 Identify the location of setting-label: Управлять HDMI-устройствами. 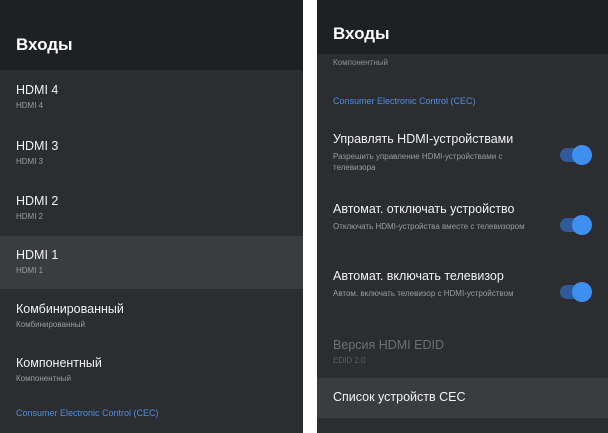
(423, 139).